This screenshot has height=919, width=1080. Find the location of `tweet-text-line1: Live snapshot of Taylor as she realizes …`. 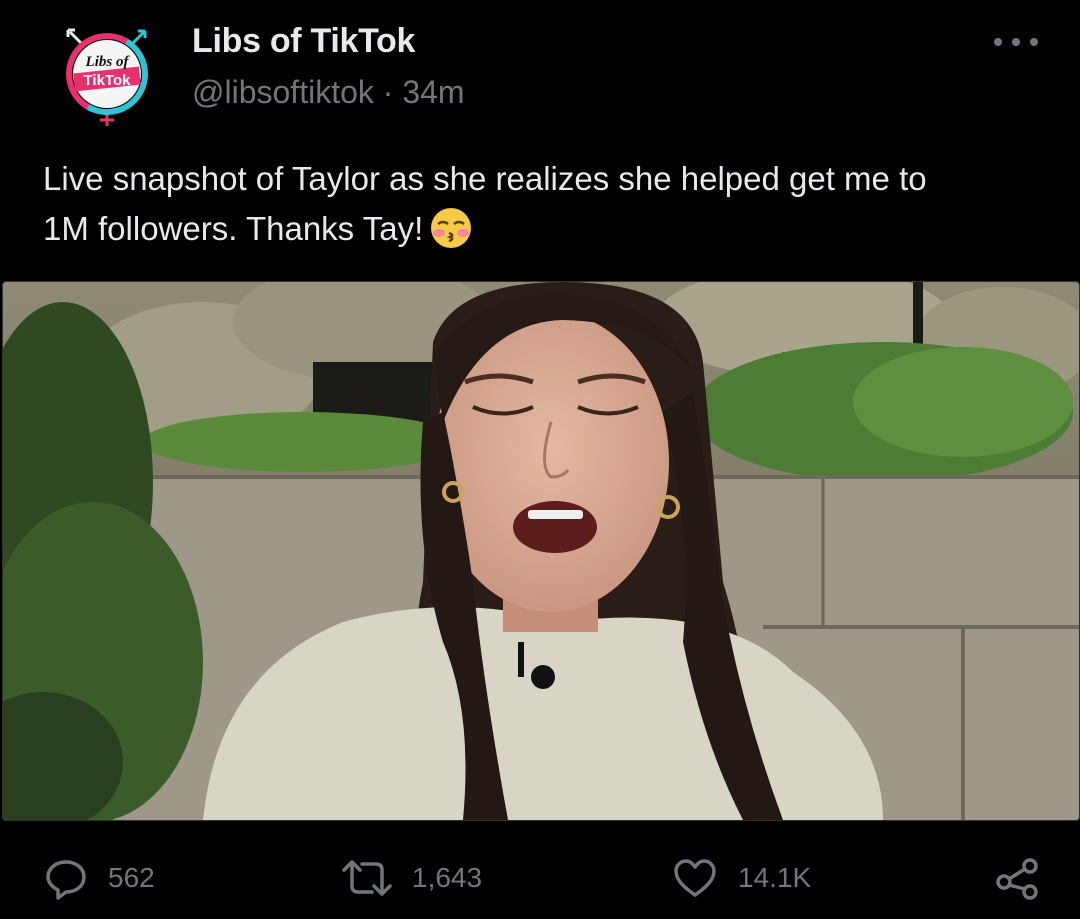

tweet-text-line1: Live snapshot of Taylor as she realizes … is located at coordinates (485, 178).